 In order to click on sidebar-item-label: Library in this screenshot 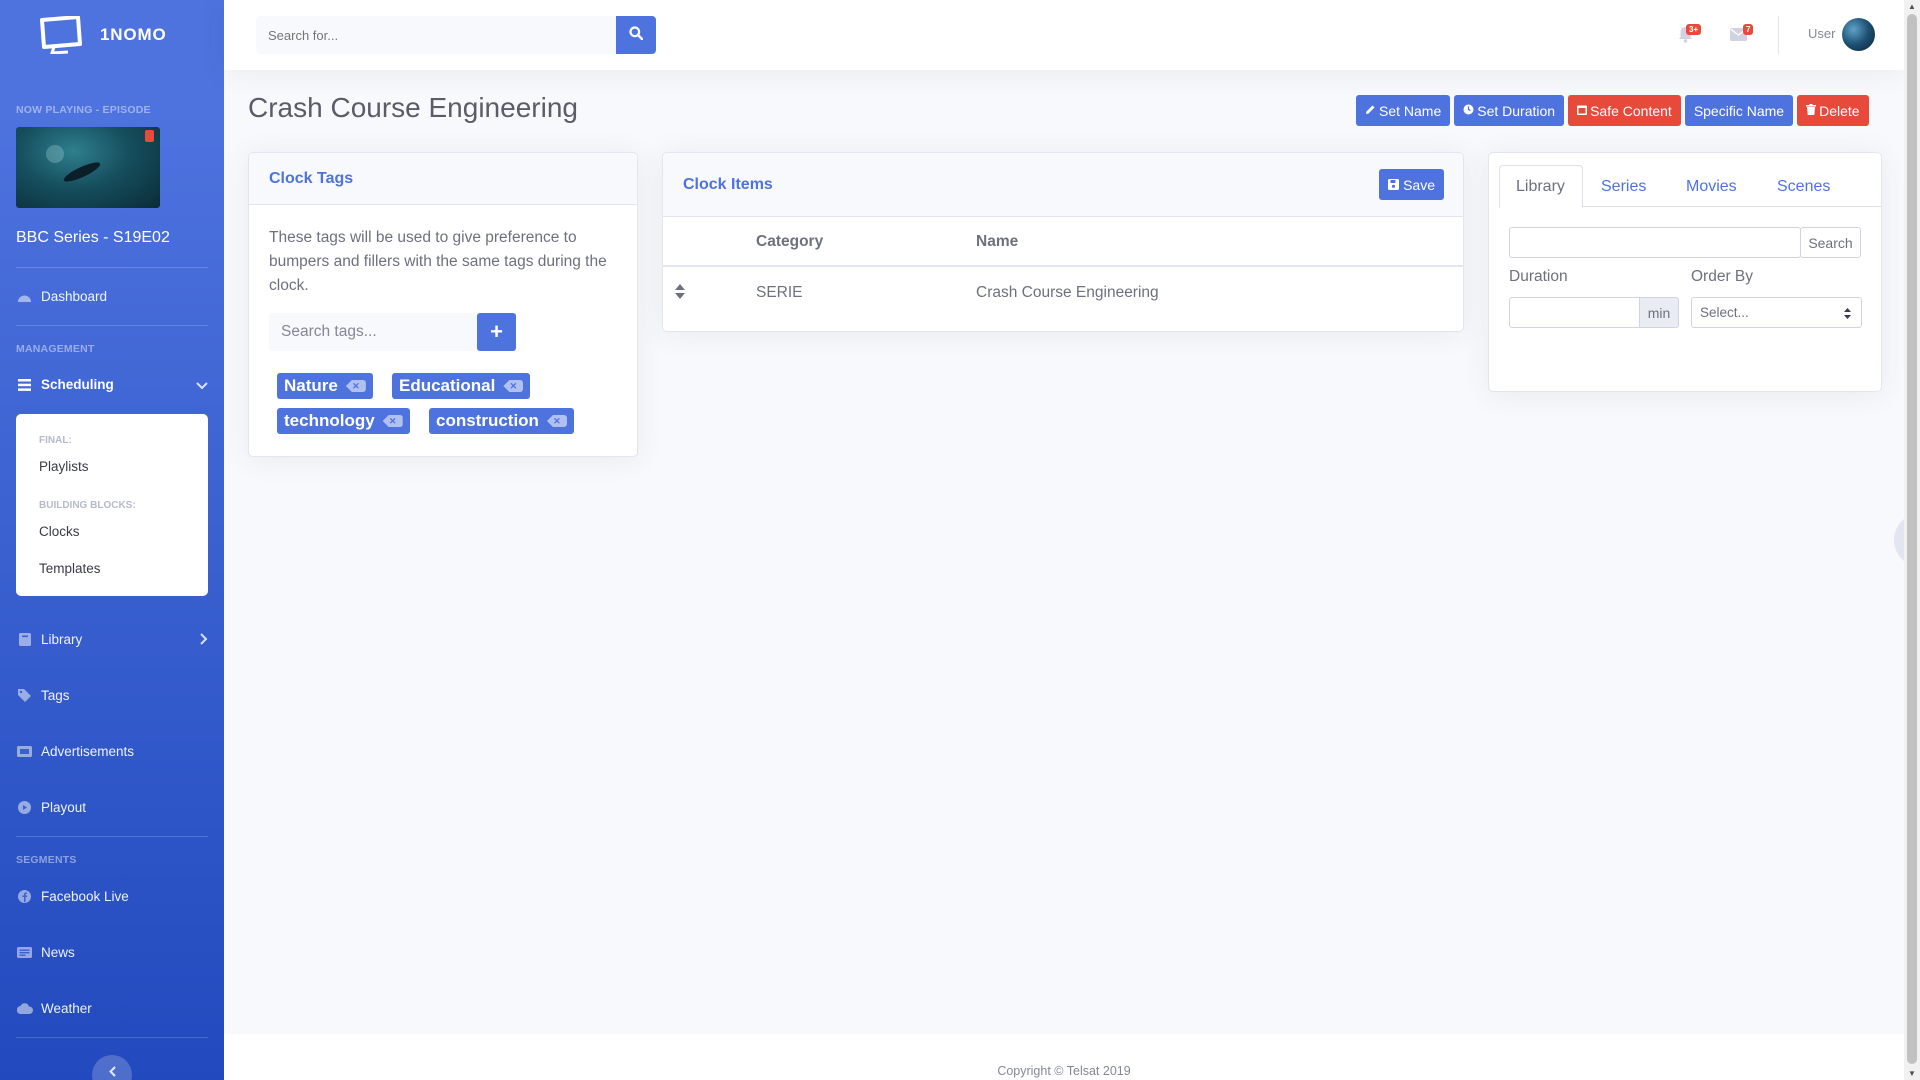, I will do `click(62, 639)`.